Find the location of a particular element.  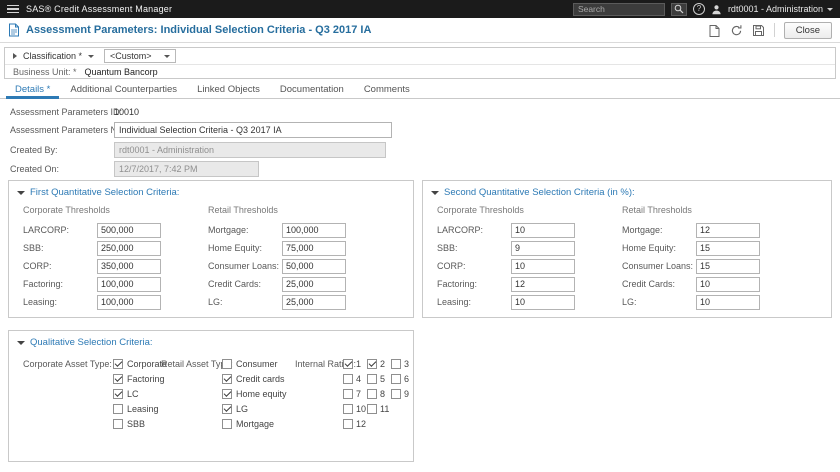

corporate-asset-option: SBB is located at coordinates (140, 423).